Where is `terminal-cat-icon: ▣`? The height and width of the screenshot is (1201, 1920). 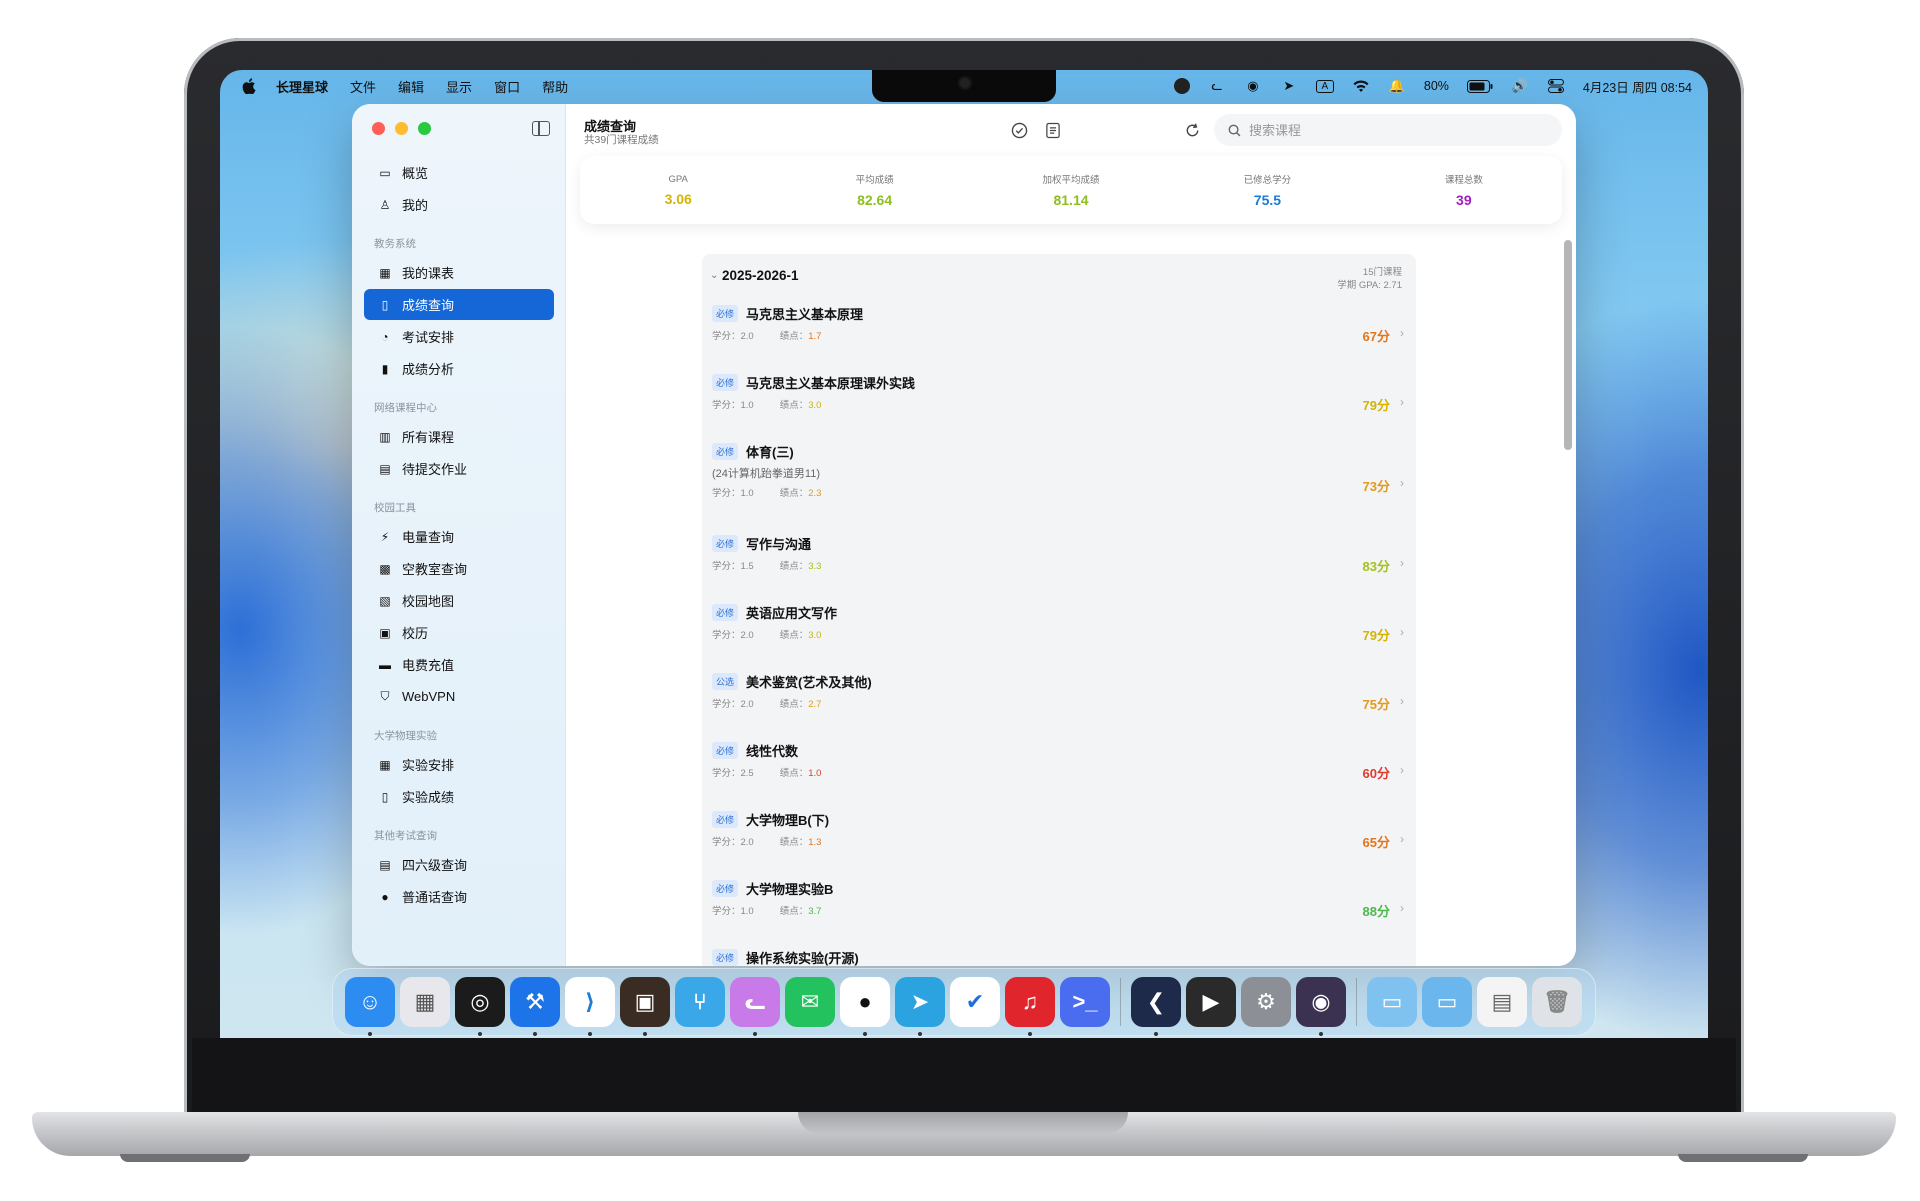
terminal-cat-icon: ▣ is located at coordinates (645, 1006).